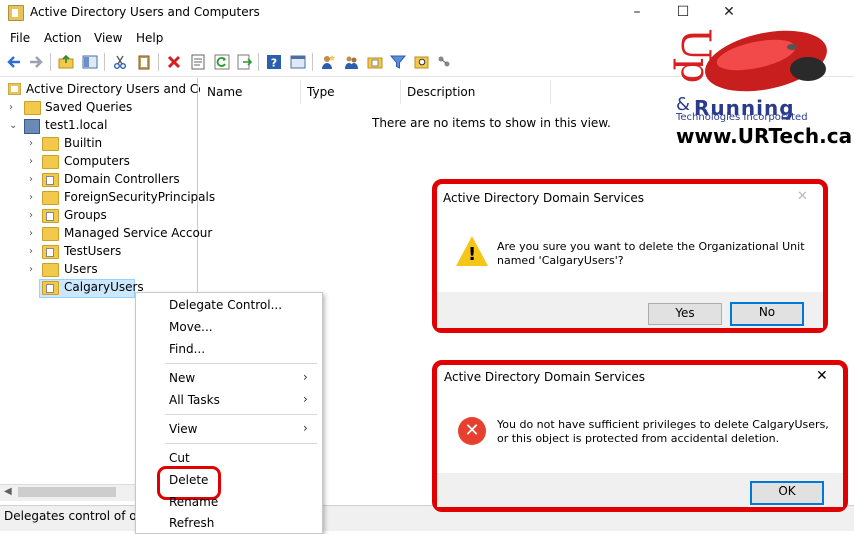 This screenshot has height=534, width=854. What do you see at coordinates (81, 269) in the screenshot?
I see `tree-item-users: Users` at bounding box center [81, 269].